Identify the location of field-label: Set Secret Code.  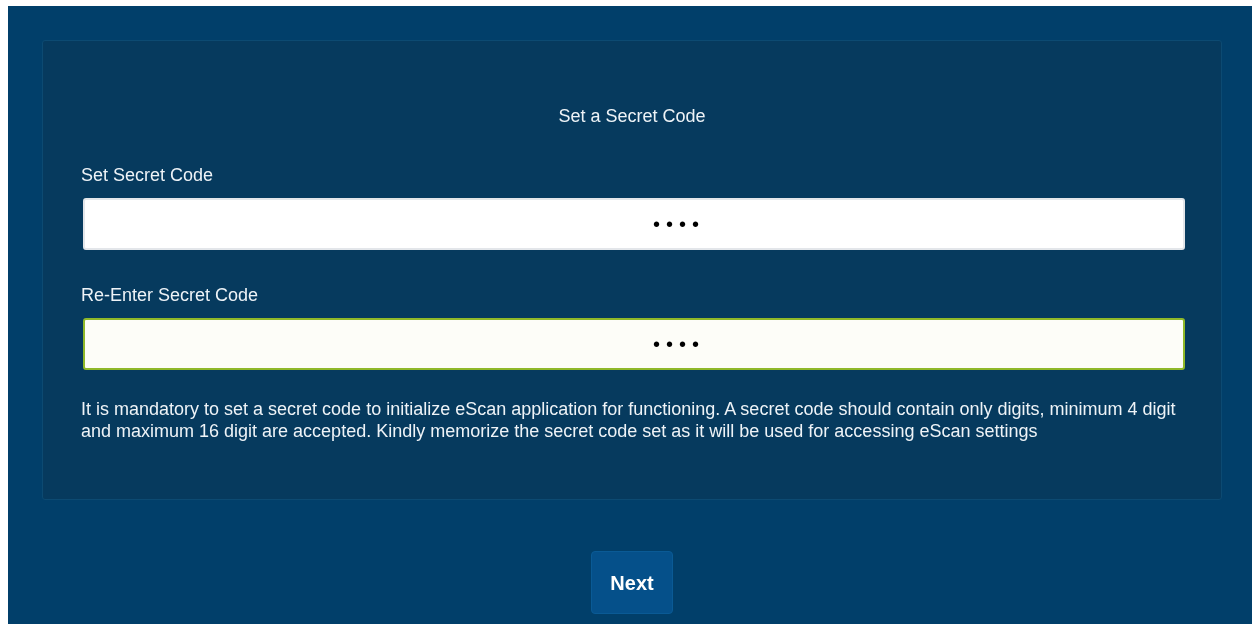
(147, 175).